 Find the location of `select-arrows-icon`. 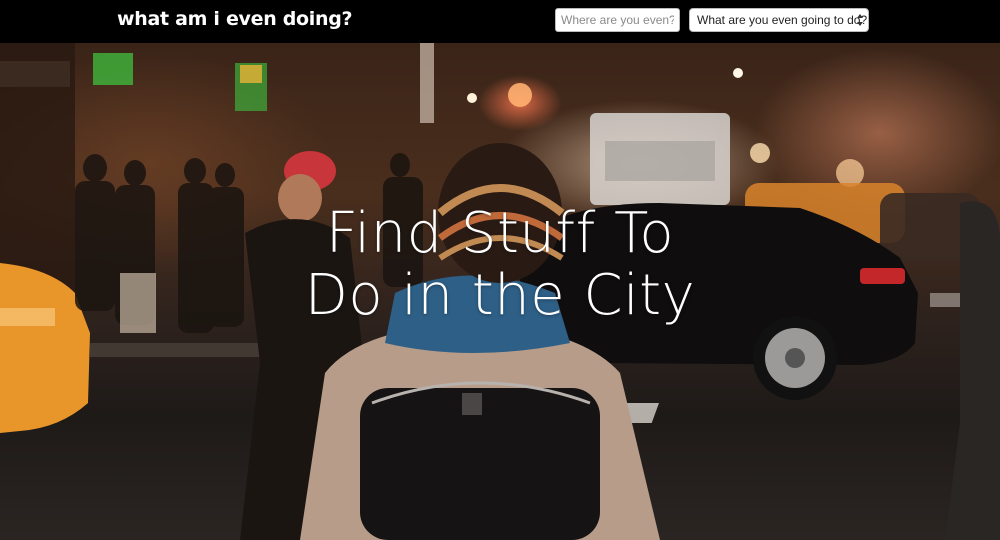

select-arrows-icon is located at coordinates (860, 20).